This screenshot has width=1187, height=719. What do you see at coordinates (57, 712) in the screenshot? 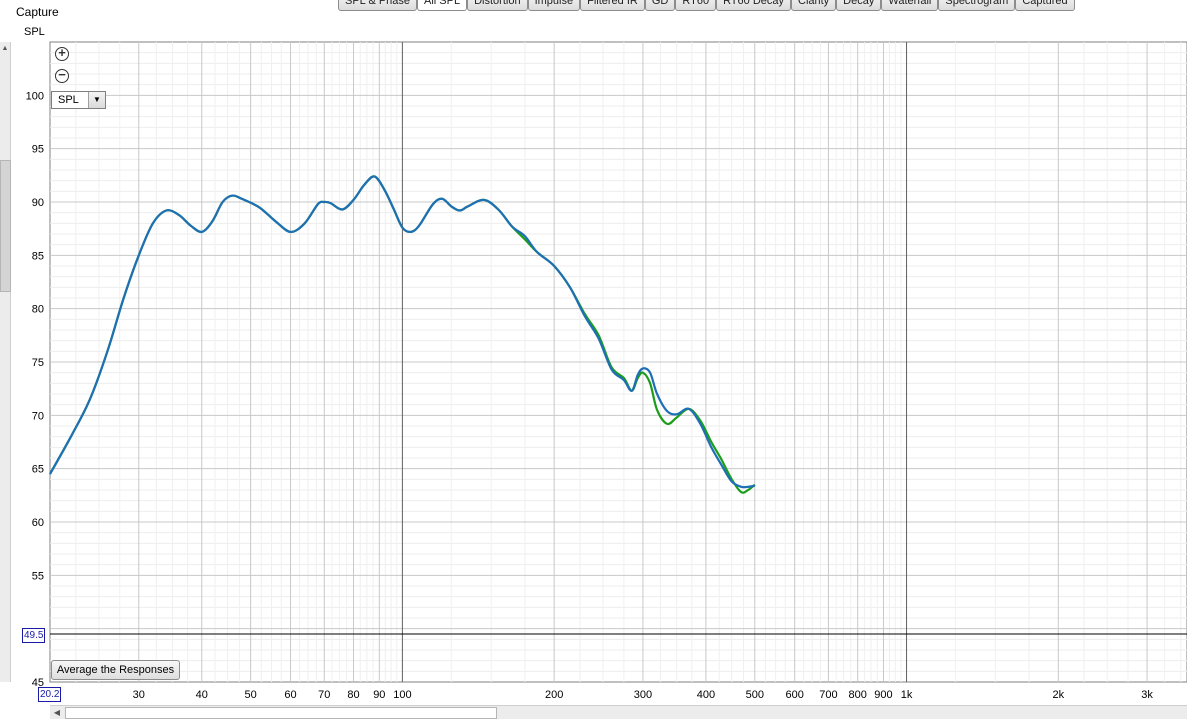
I see `scroll-left-icon: ◀` at bounding box center [57, 712].